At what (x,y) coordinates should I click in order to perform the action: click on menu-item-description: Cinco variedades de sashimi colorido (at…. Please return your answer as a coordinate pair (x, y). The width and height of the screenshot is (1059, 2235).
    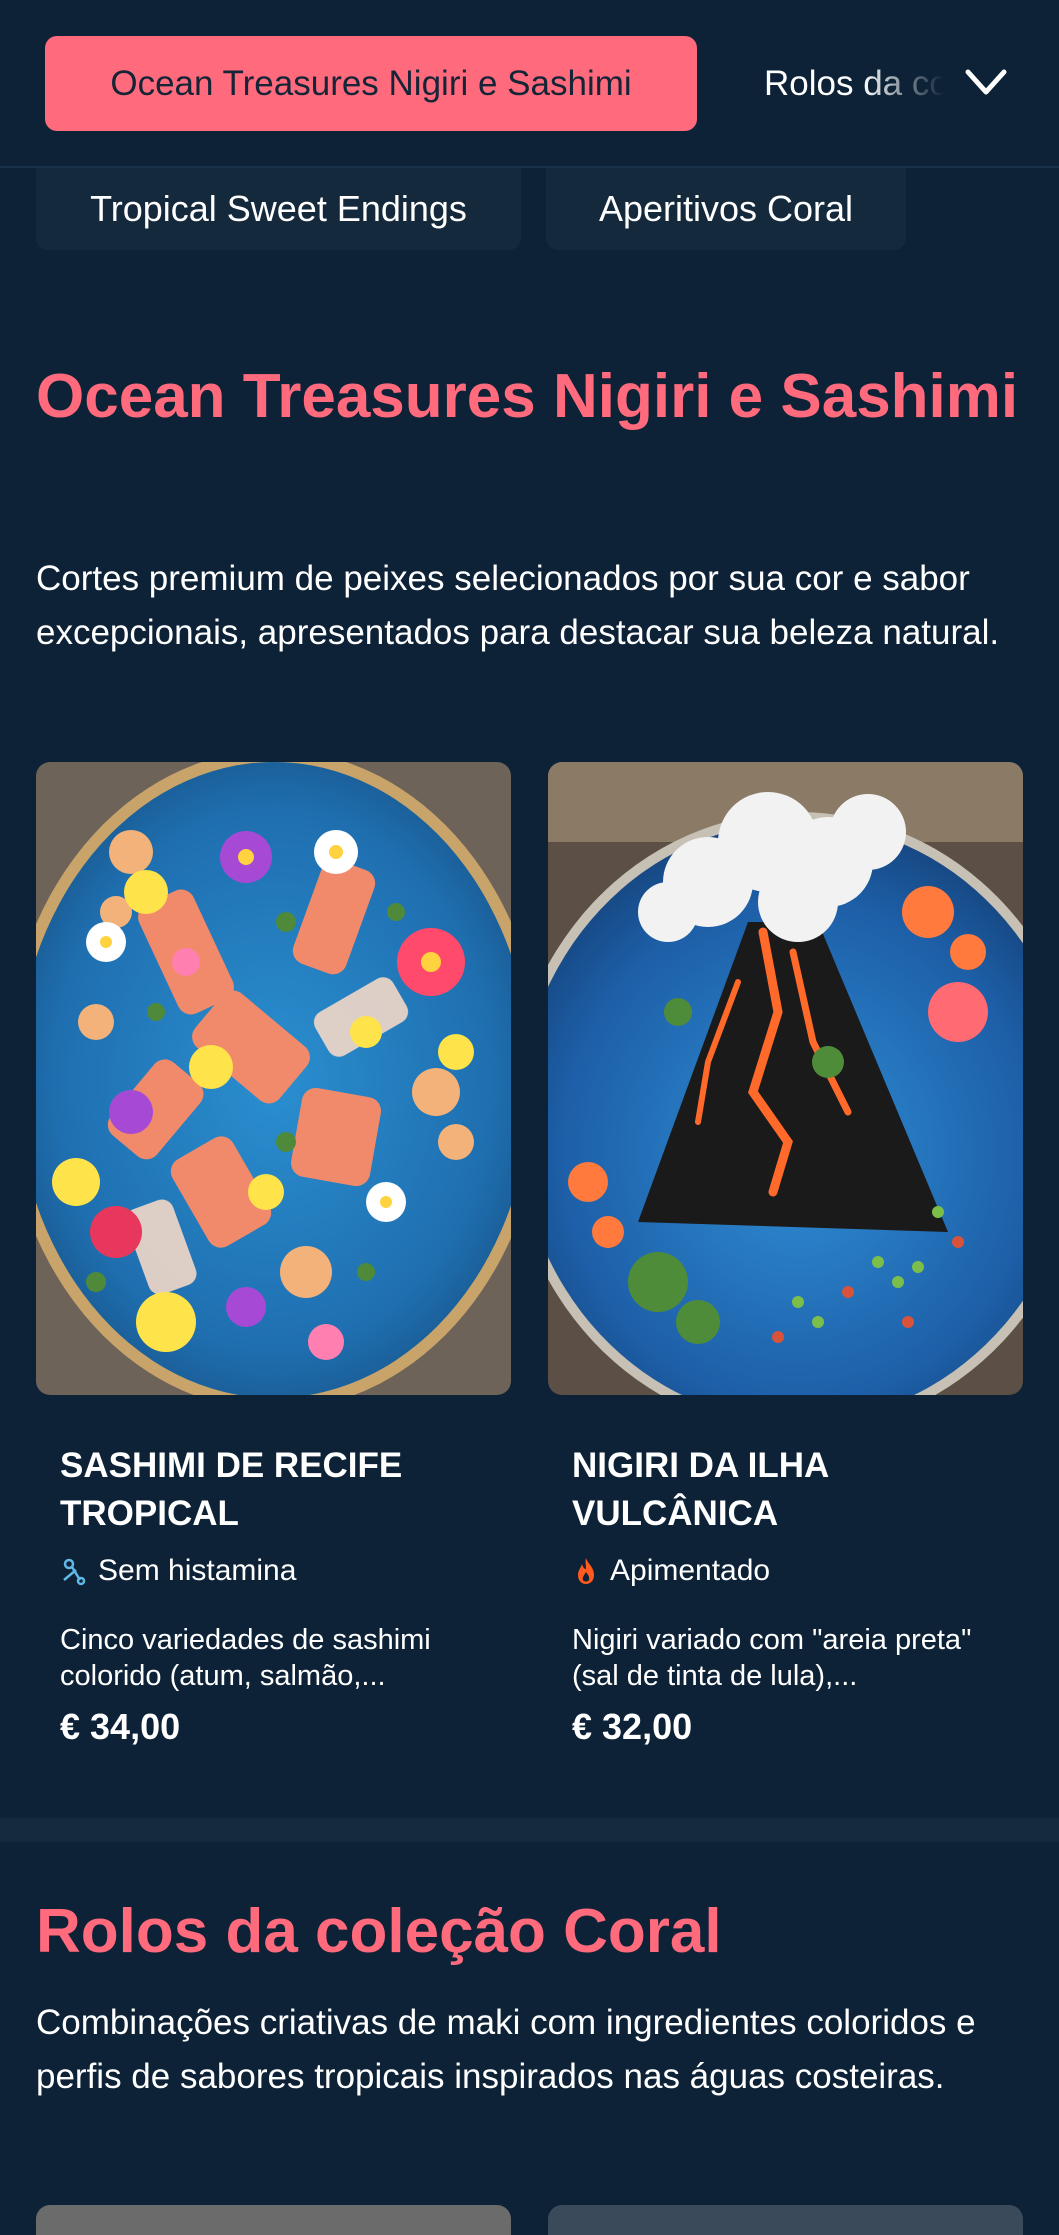
    Looking at the image, I should click on (245, 1658).